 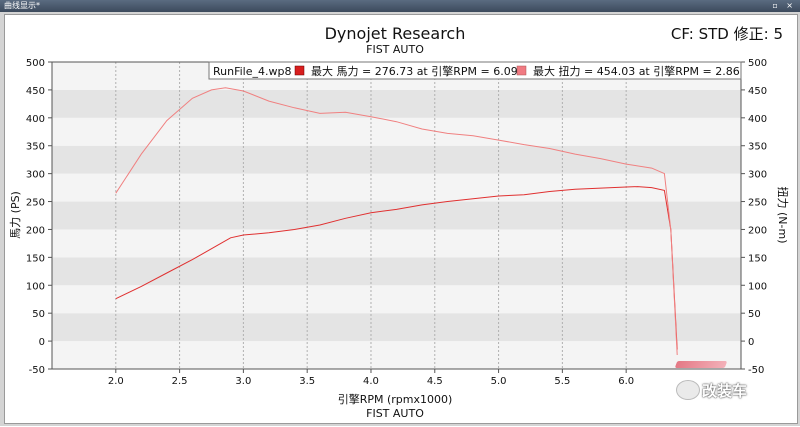 What do you see at coordinates (307, 381) in the screenshot?
I see `x-tick-label: 3.5` at bounding box center [307, 381].